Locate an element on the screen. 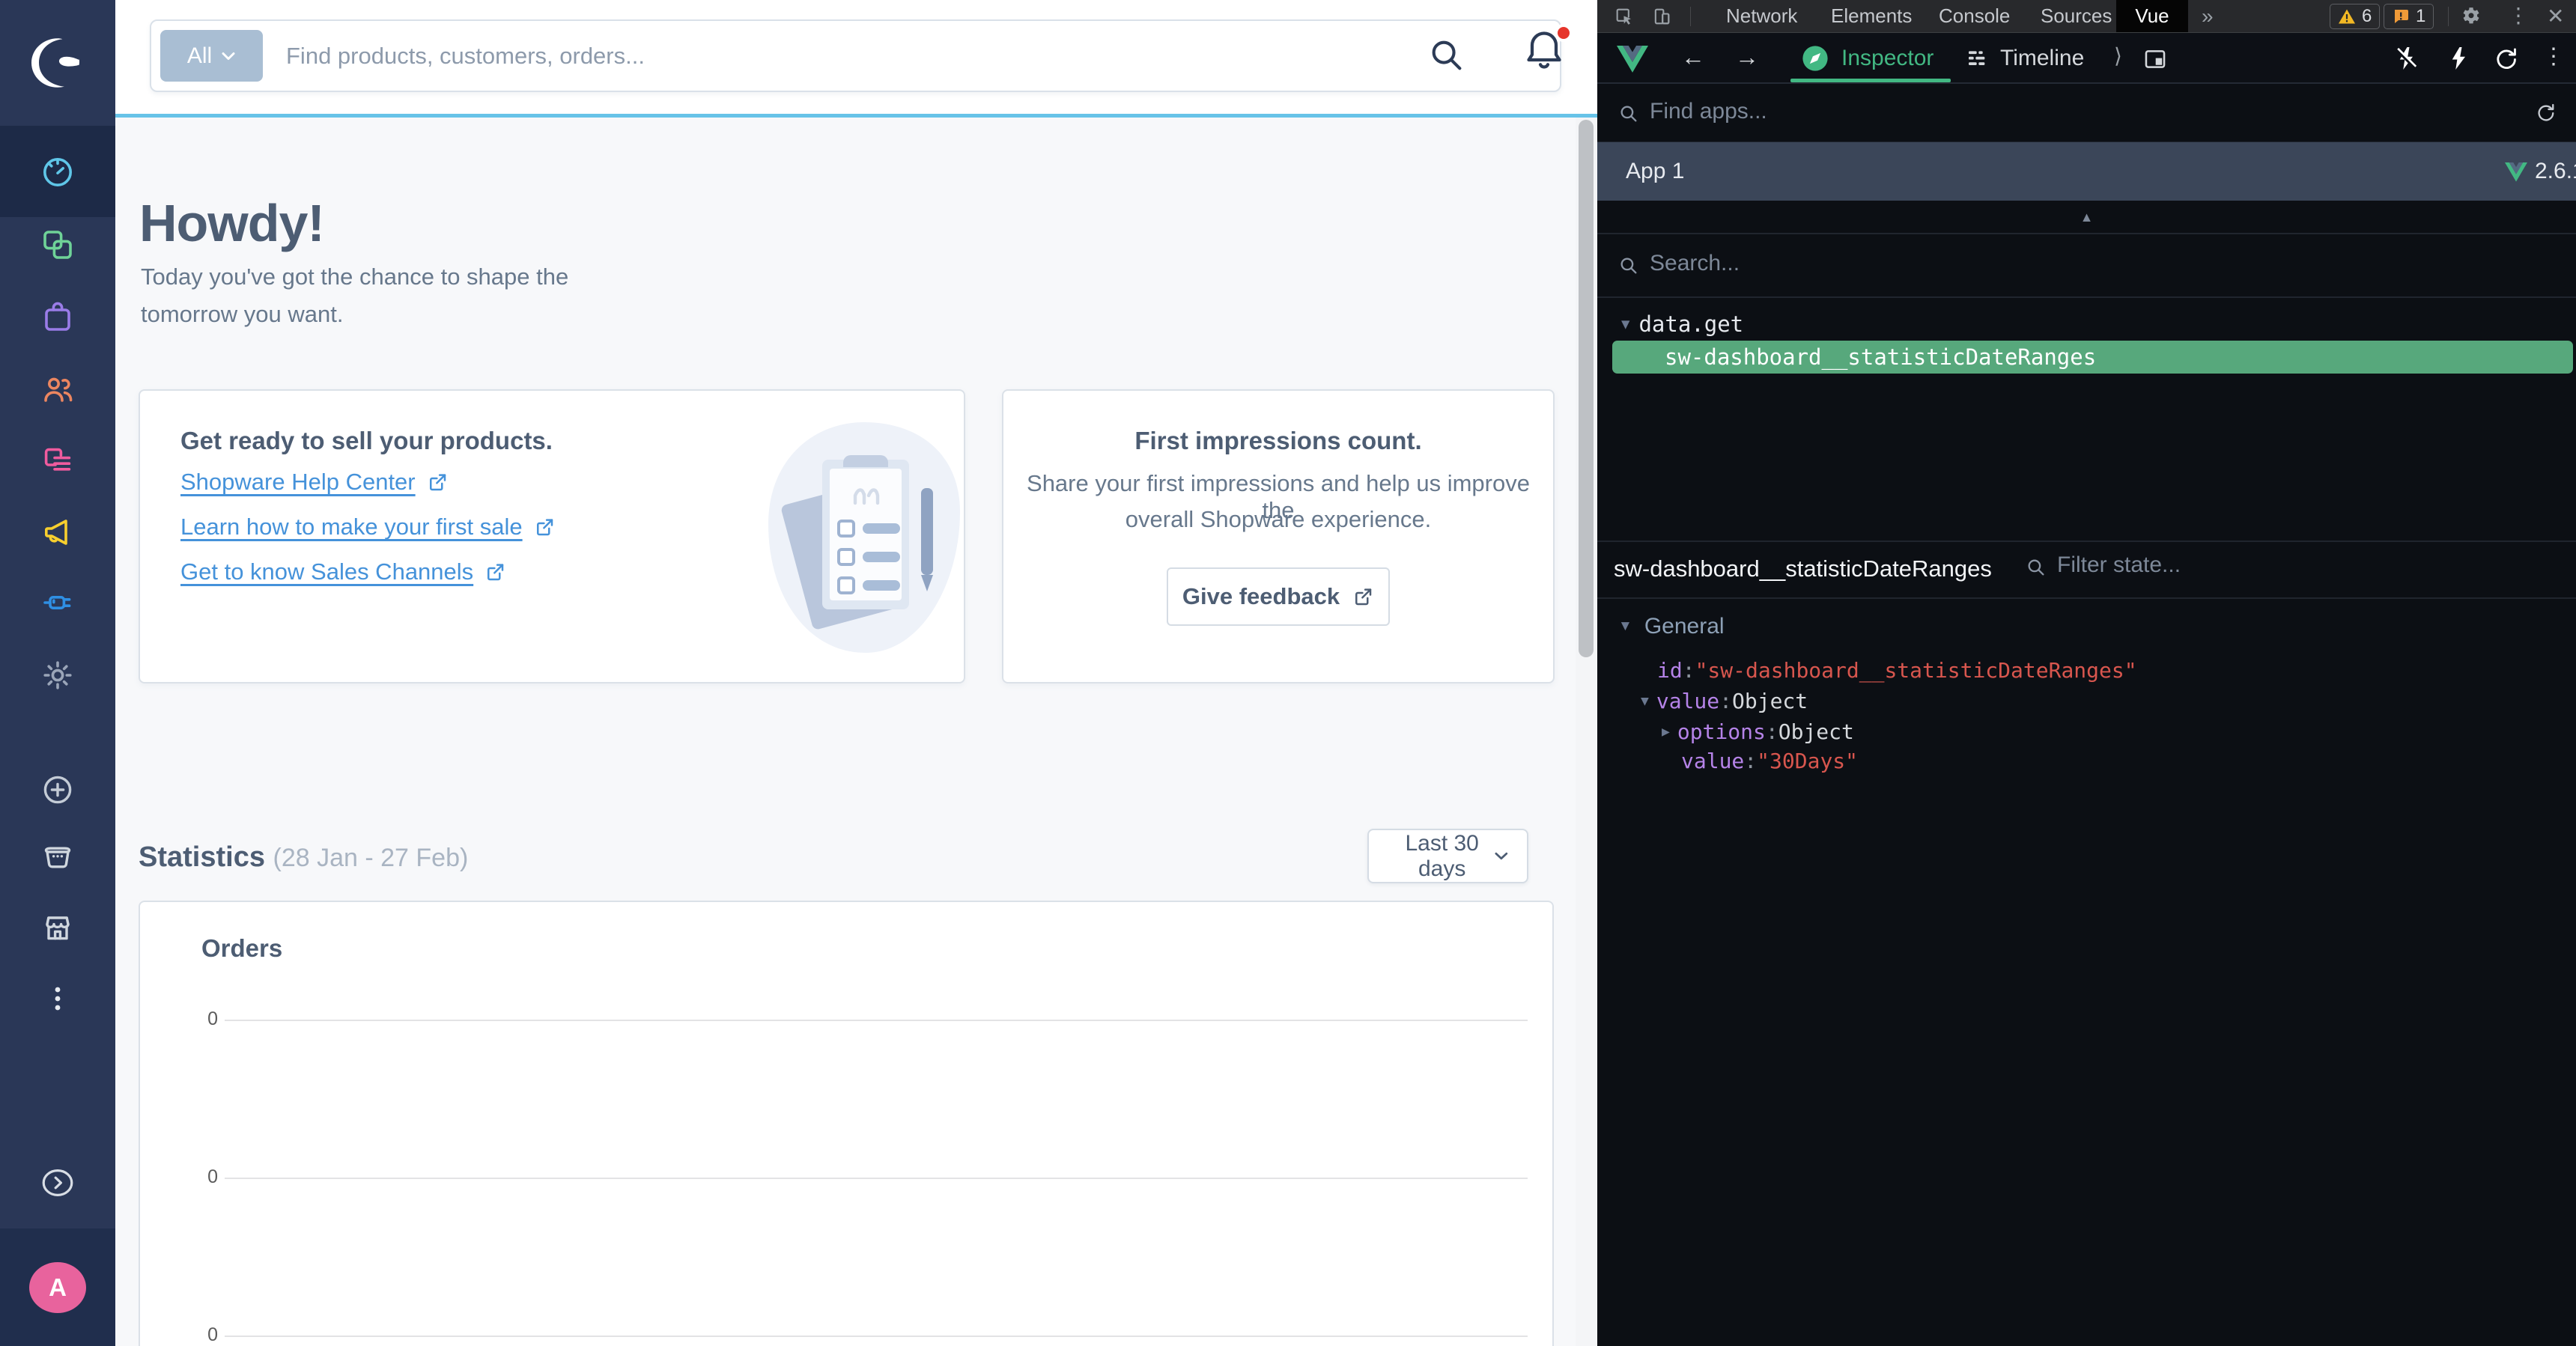  issue-bubble-icon is located at coordinates (2401, 16).